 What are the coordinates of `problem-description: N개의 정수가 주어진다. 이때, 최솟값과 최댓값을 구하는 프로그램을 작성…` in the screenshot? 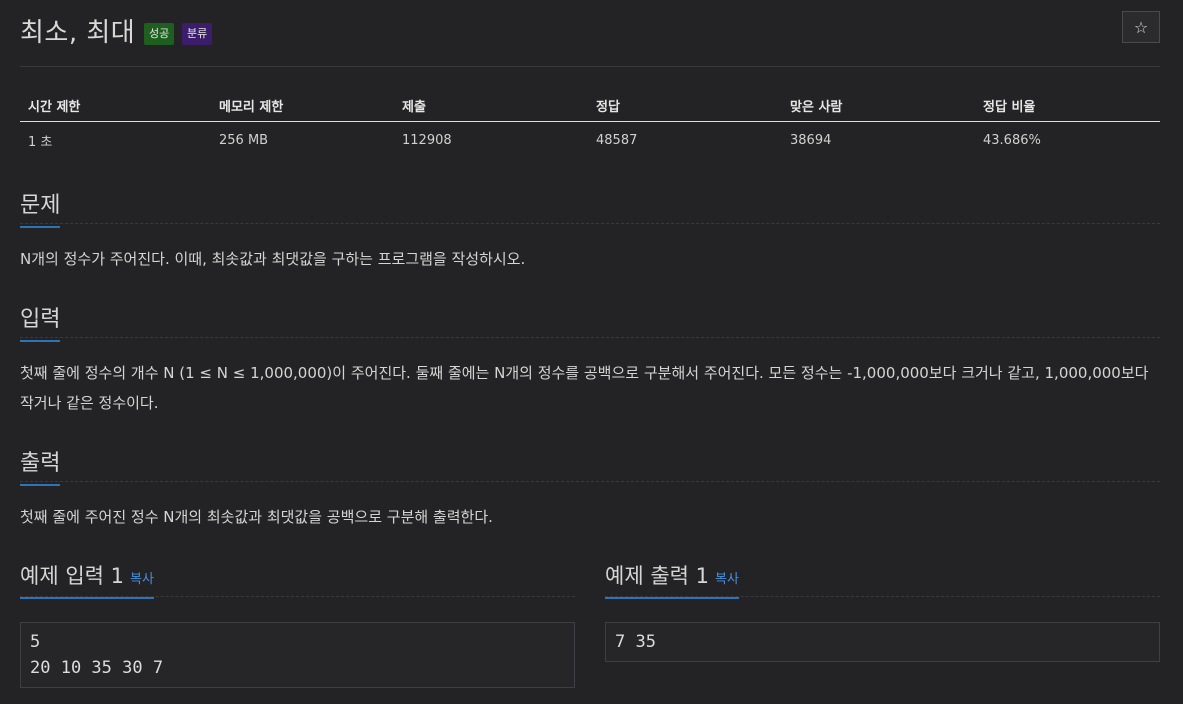 It's located at (273, 259).